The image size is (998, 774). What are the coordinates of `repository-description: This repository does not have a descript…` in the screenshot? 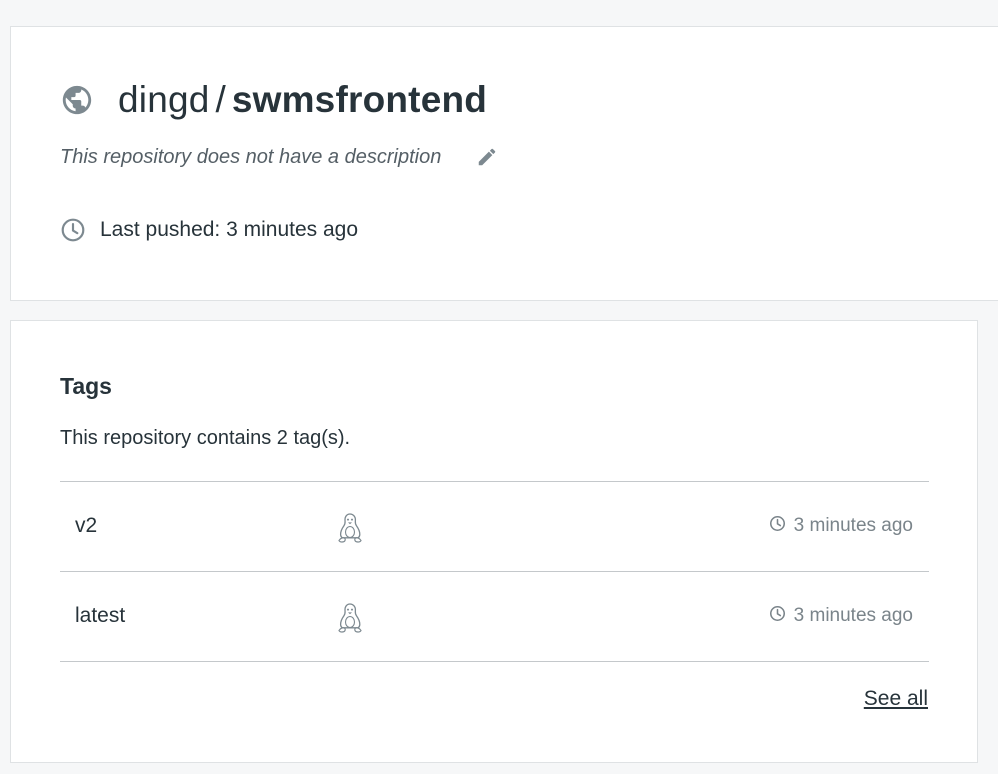 It's located at (251, 156).